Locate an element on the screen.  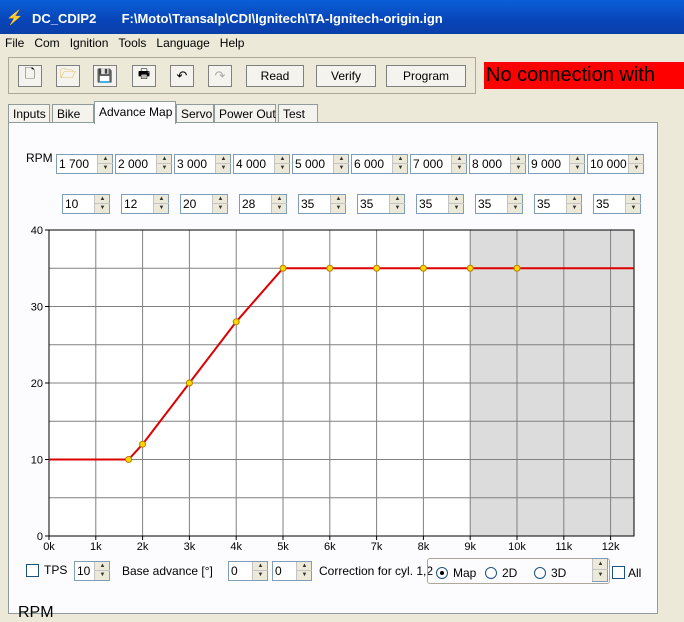
view-2d-label: 2D is located at coordinates (510, 573).